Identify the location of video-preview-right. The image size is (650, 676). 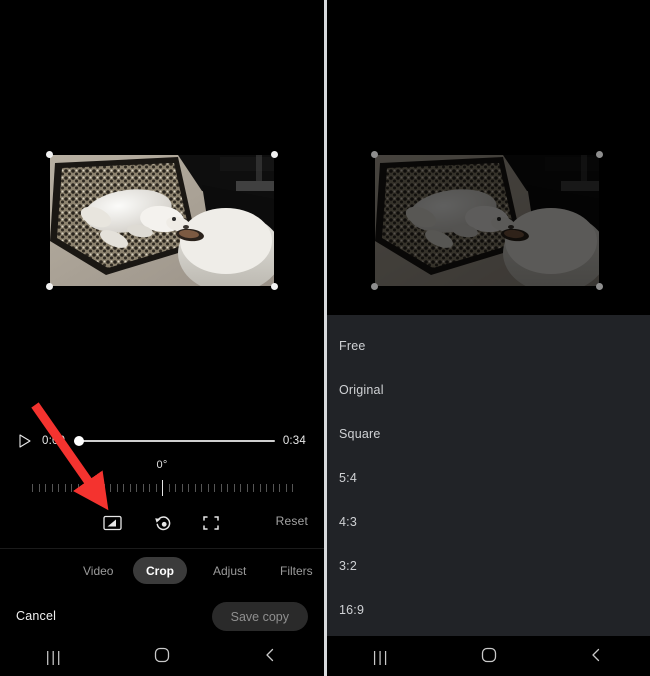
(487, 220).